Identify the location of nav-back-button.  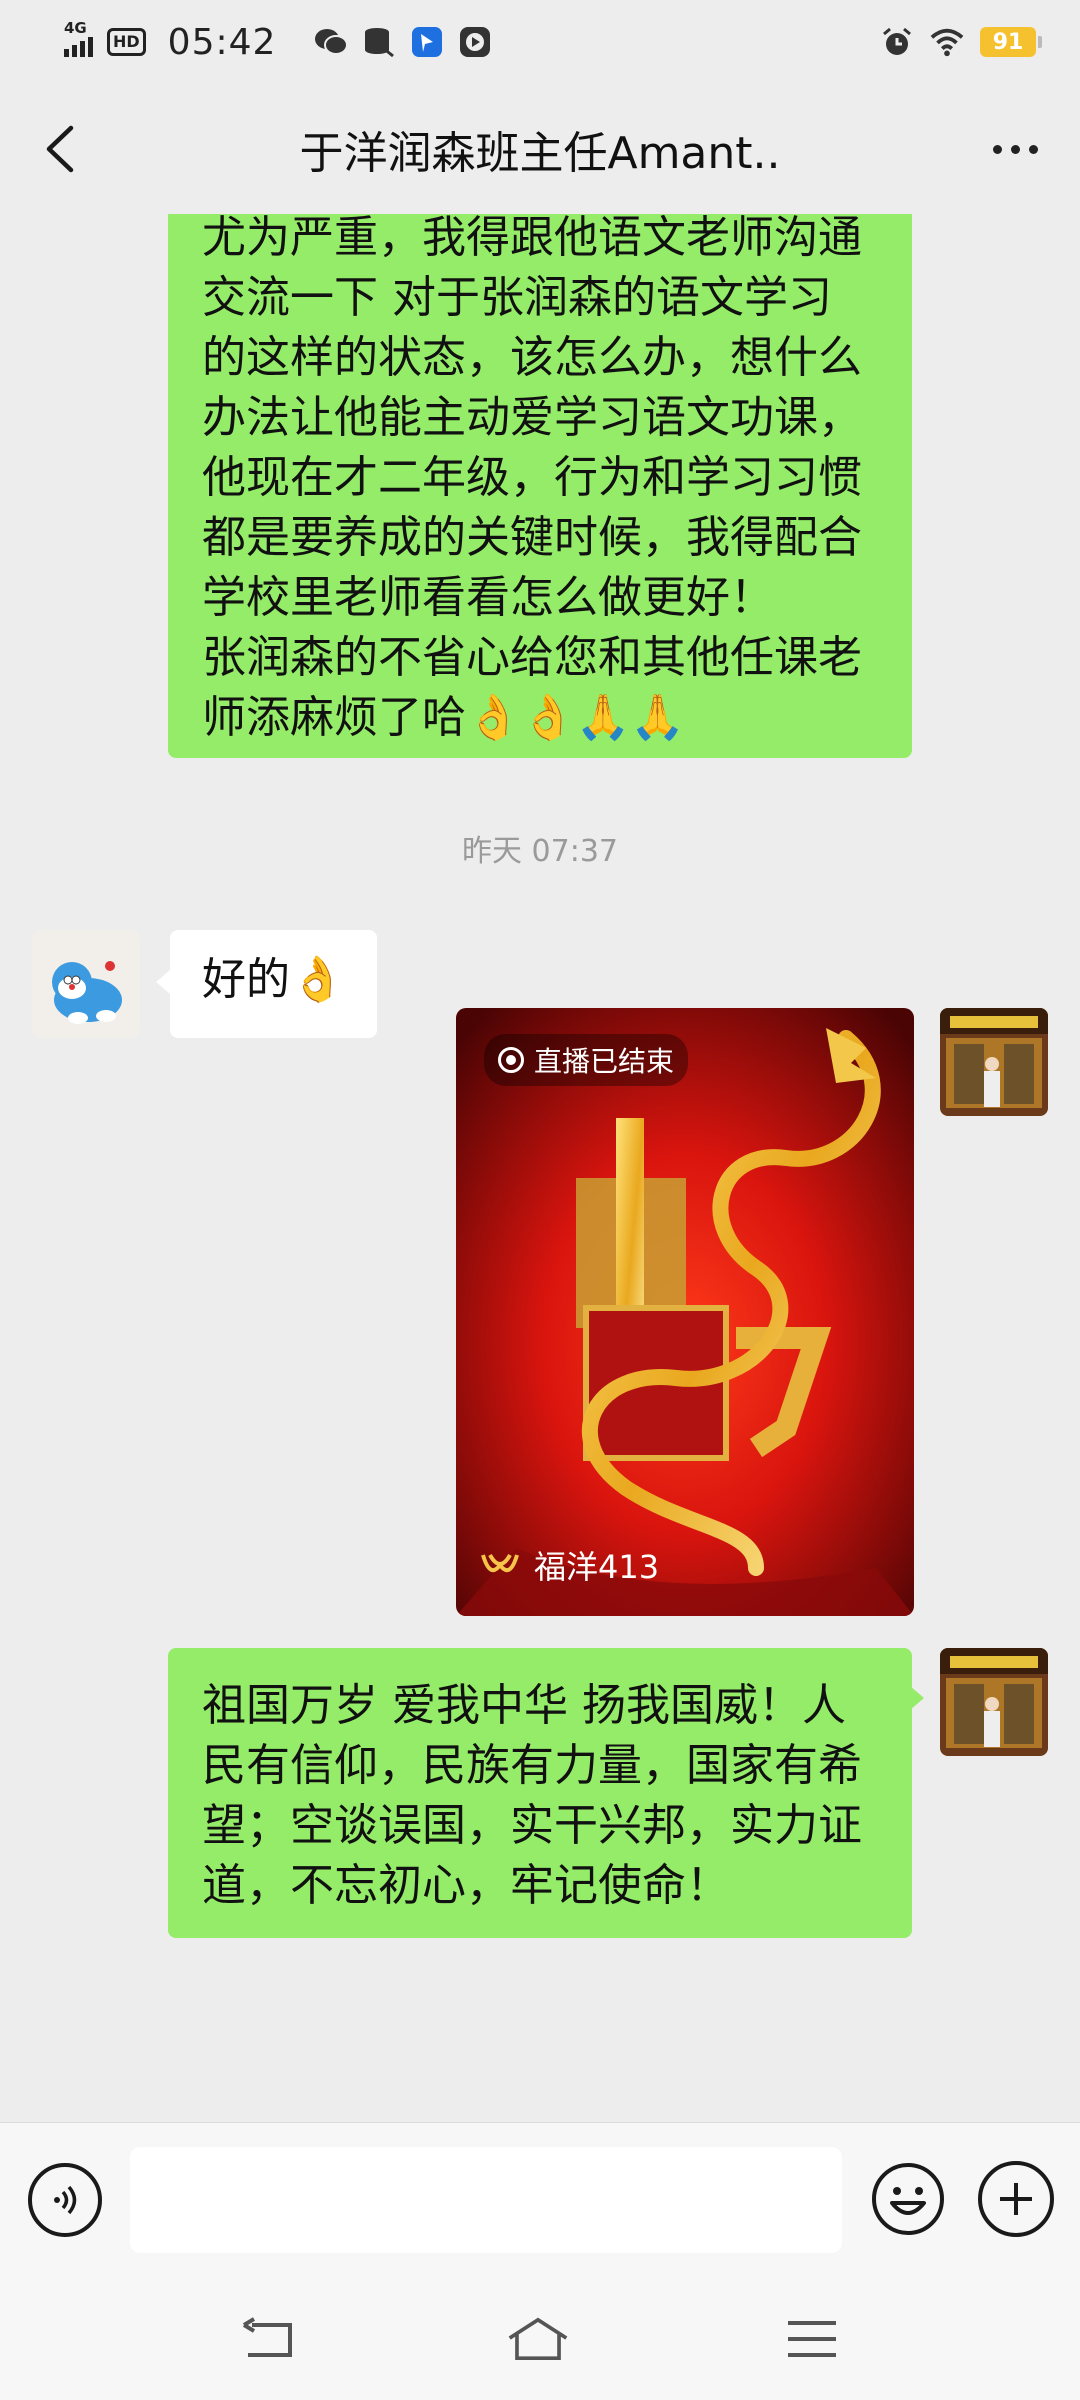
(268, 2339).